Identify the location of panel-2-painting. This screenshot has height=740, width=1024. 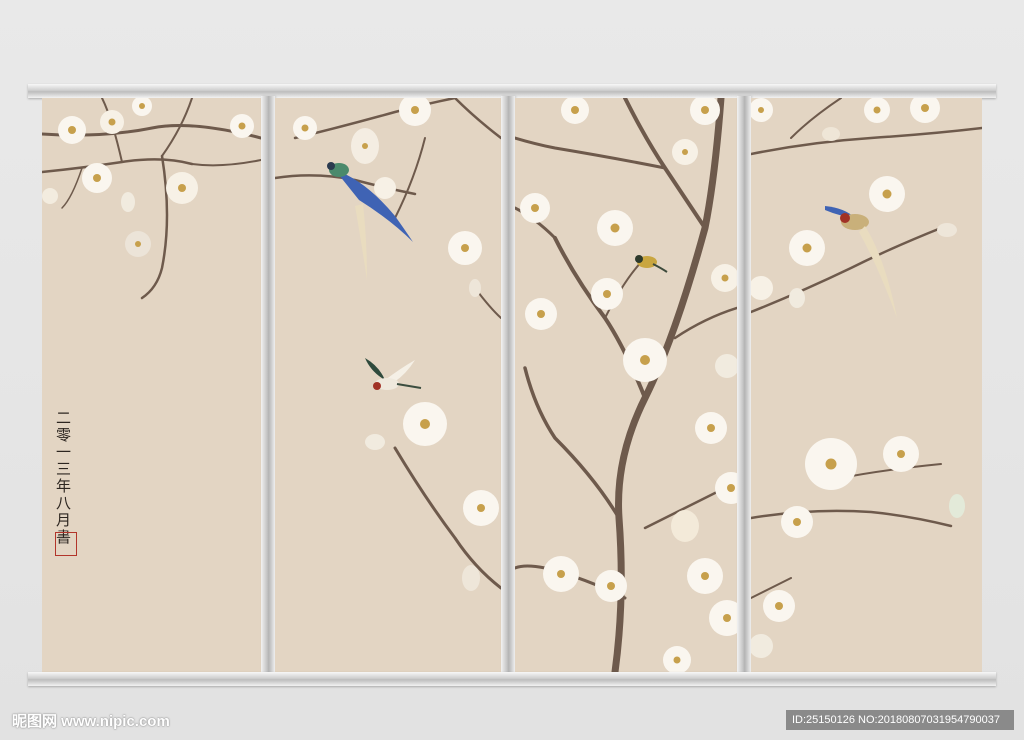
(388, 344).